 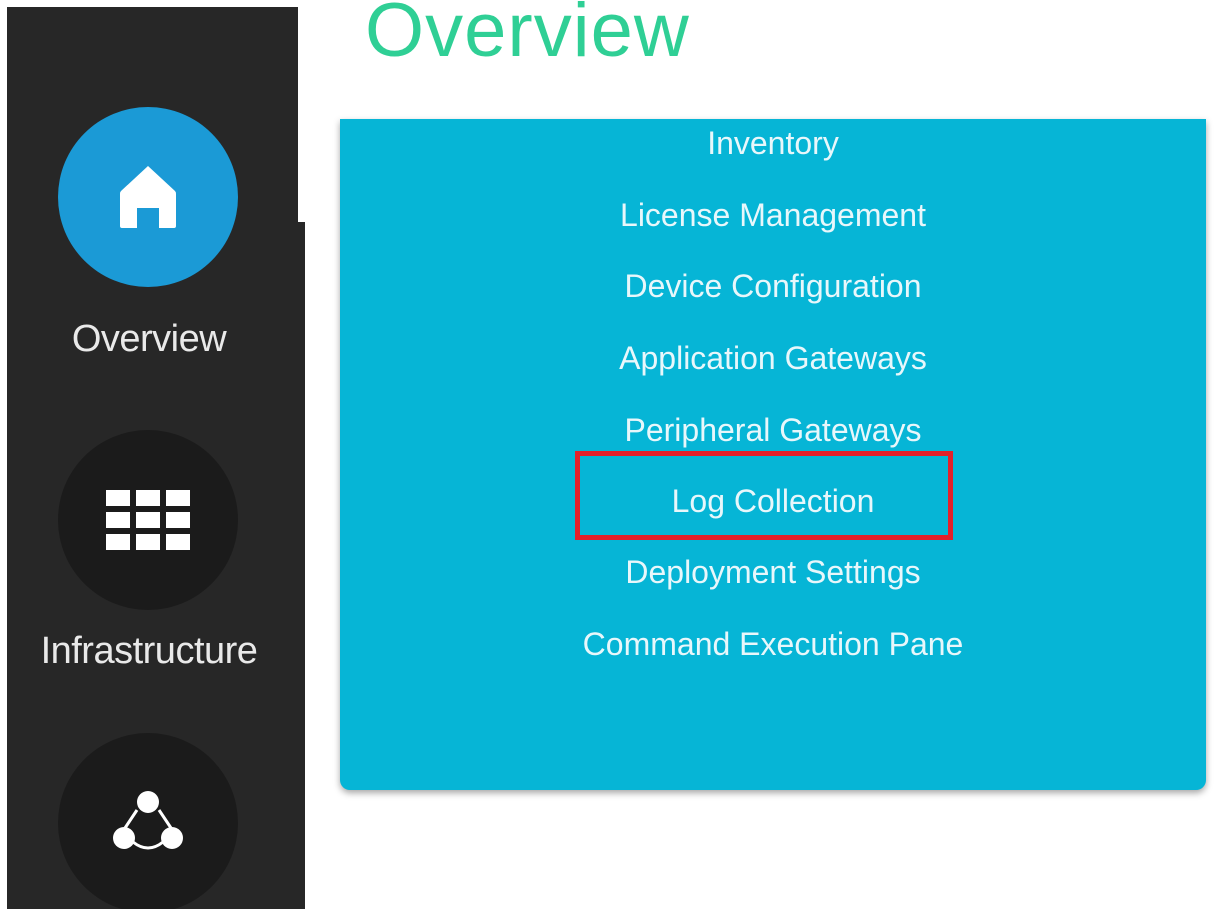 I want to click on sidebar-item-network, so click(x=149, y=814).